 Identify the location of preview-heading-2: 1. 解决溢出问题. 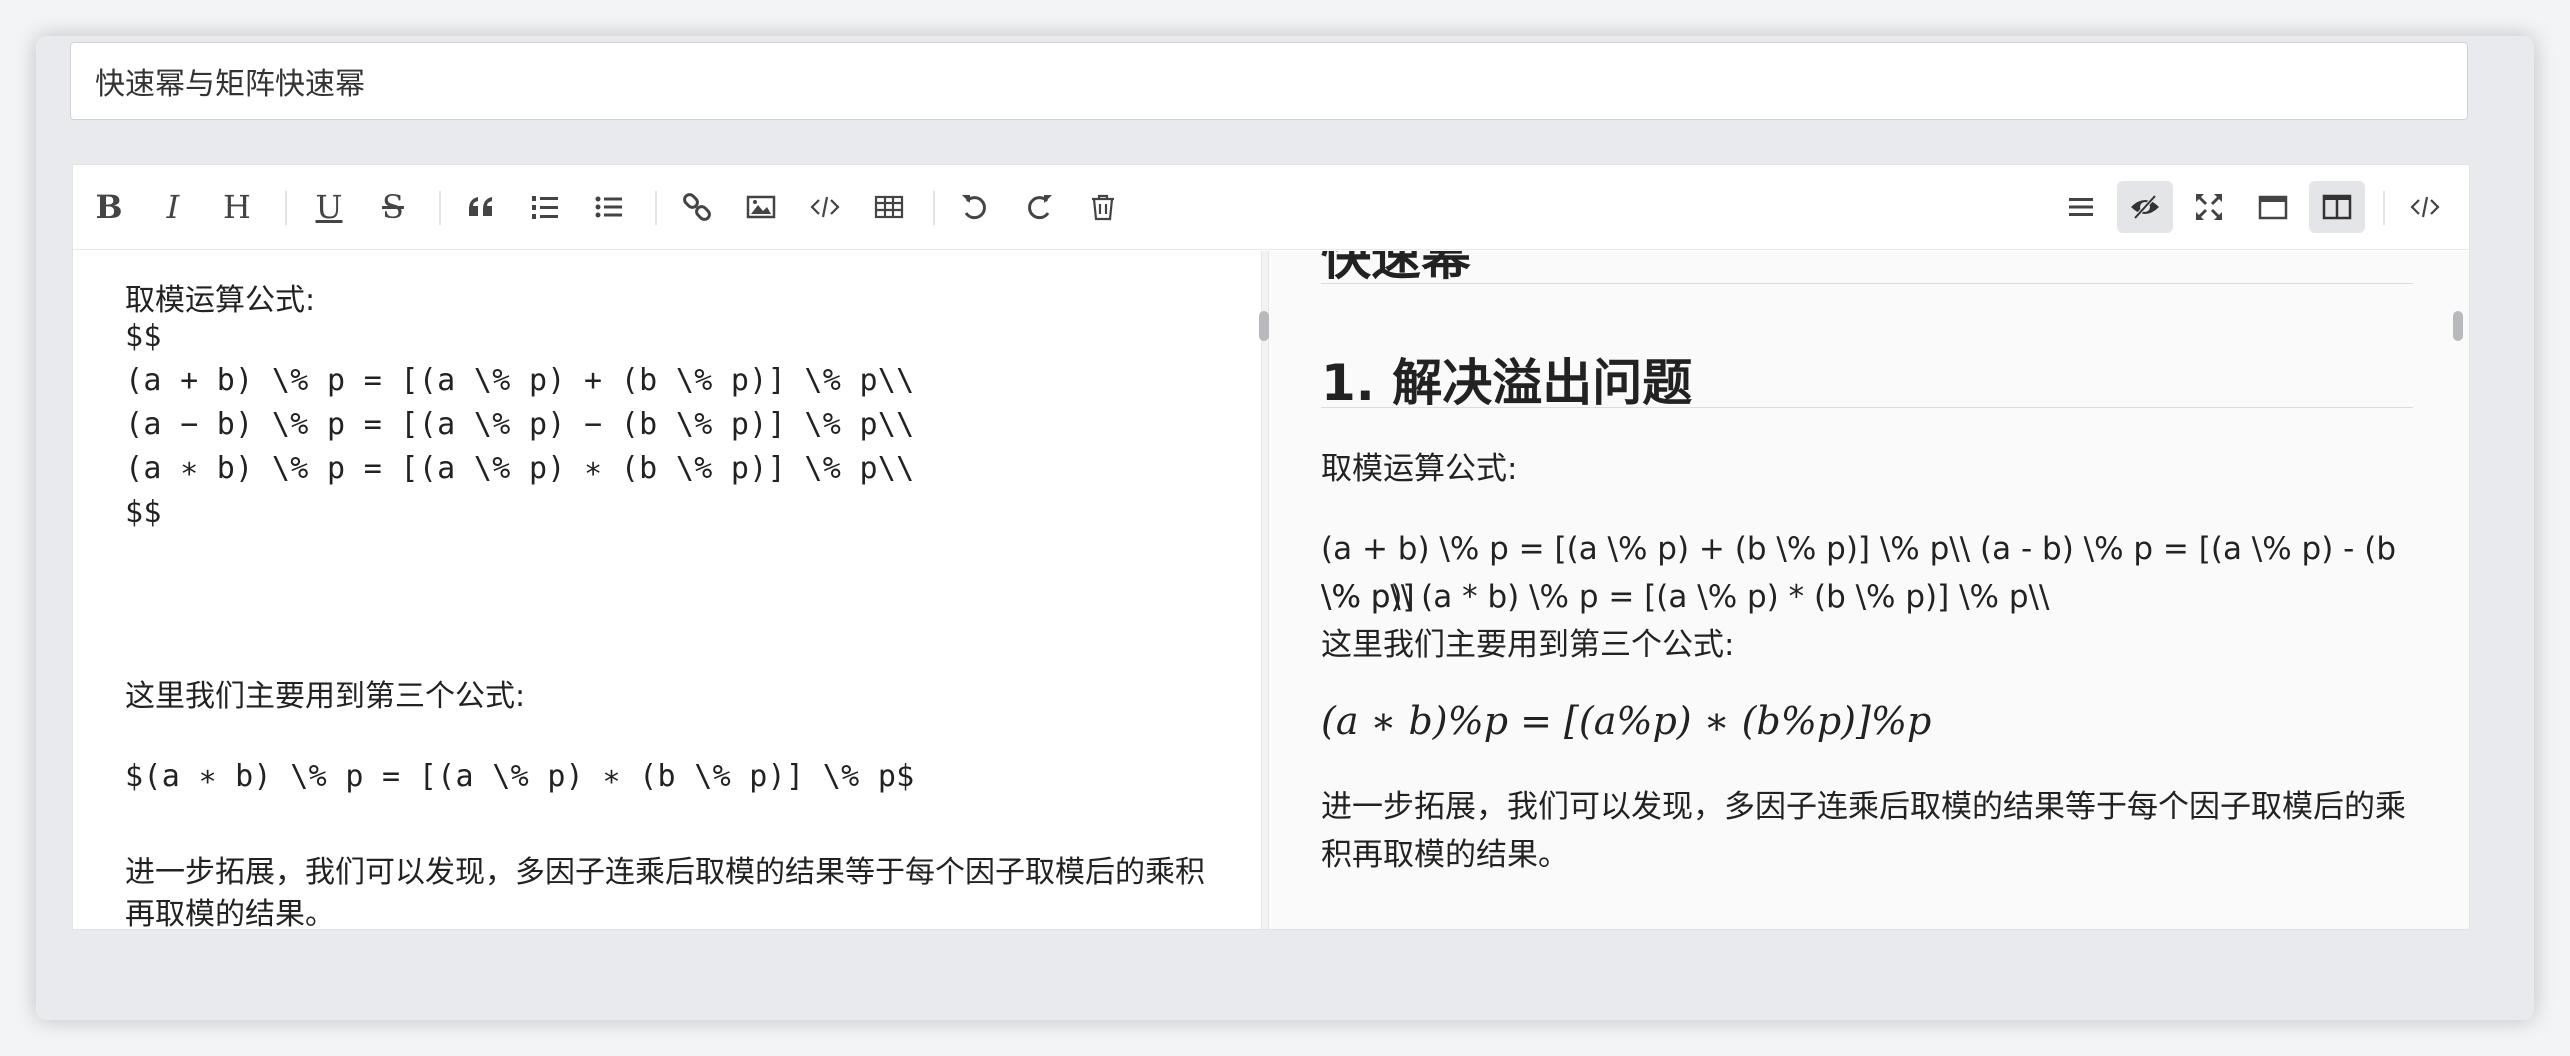
(1507, 383).